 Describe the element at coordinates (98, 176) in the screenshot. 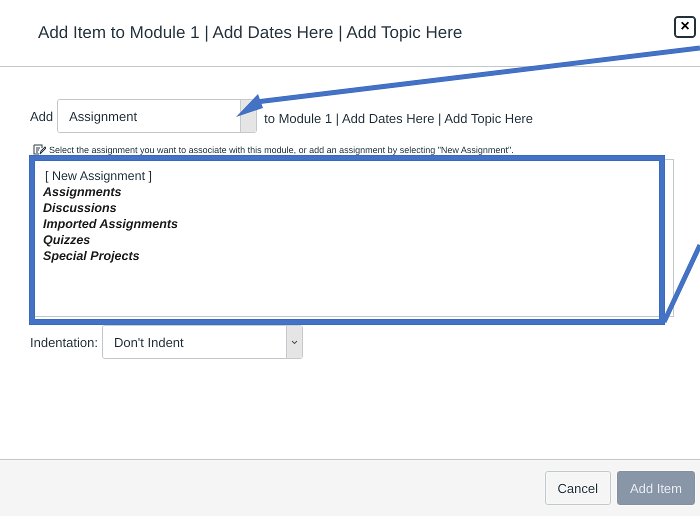

I see `list-option: [ New Assignment ]` at that location.